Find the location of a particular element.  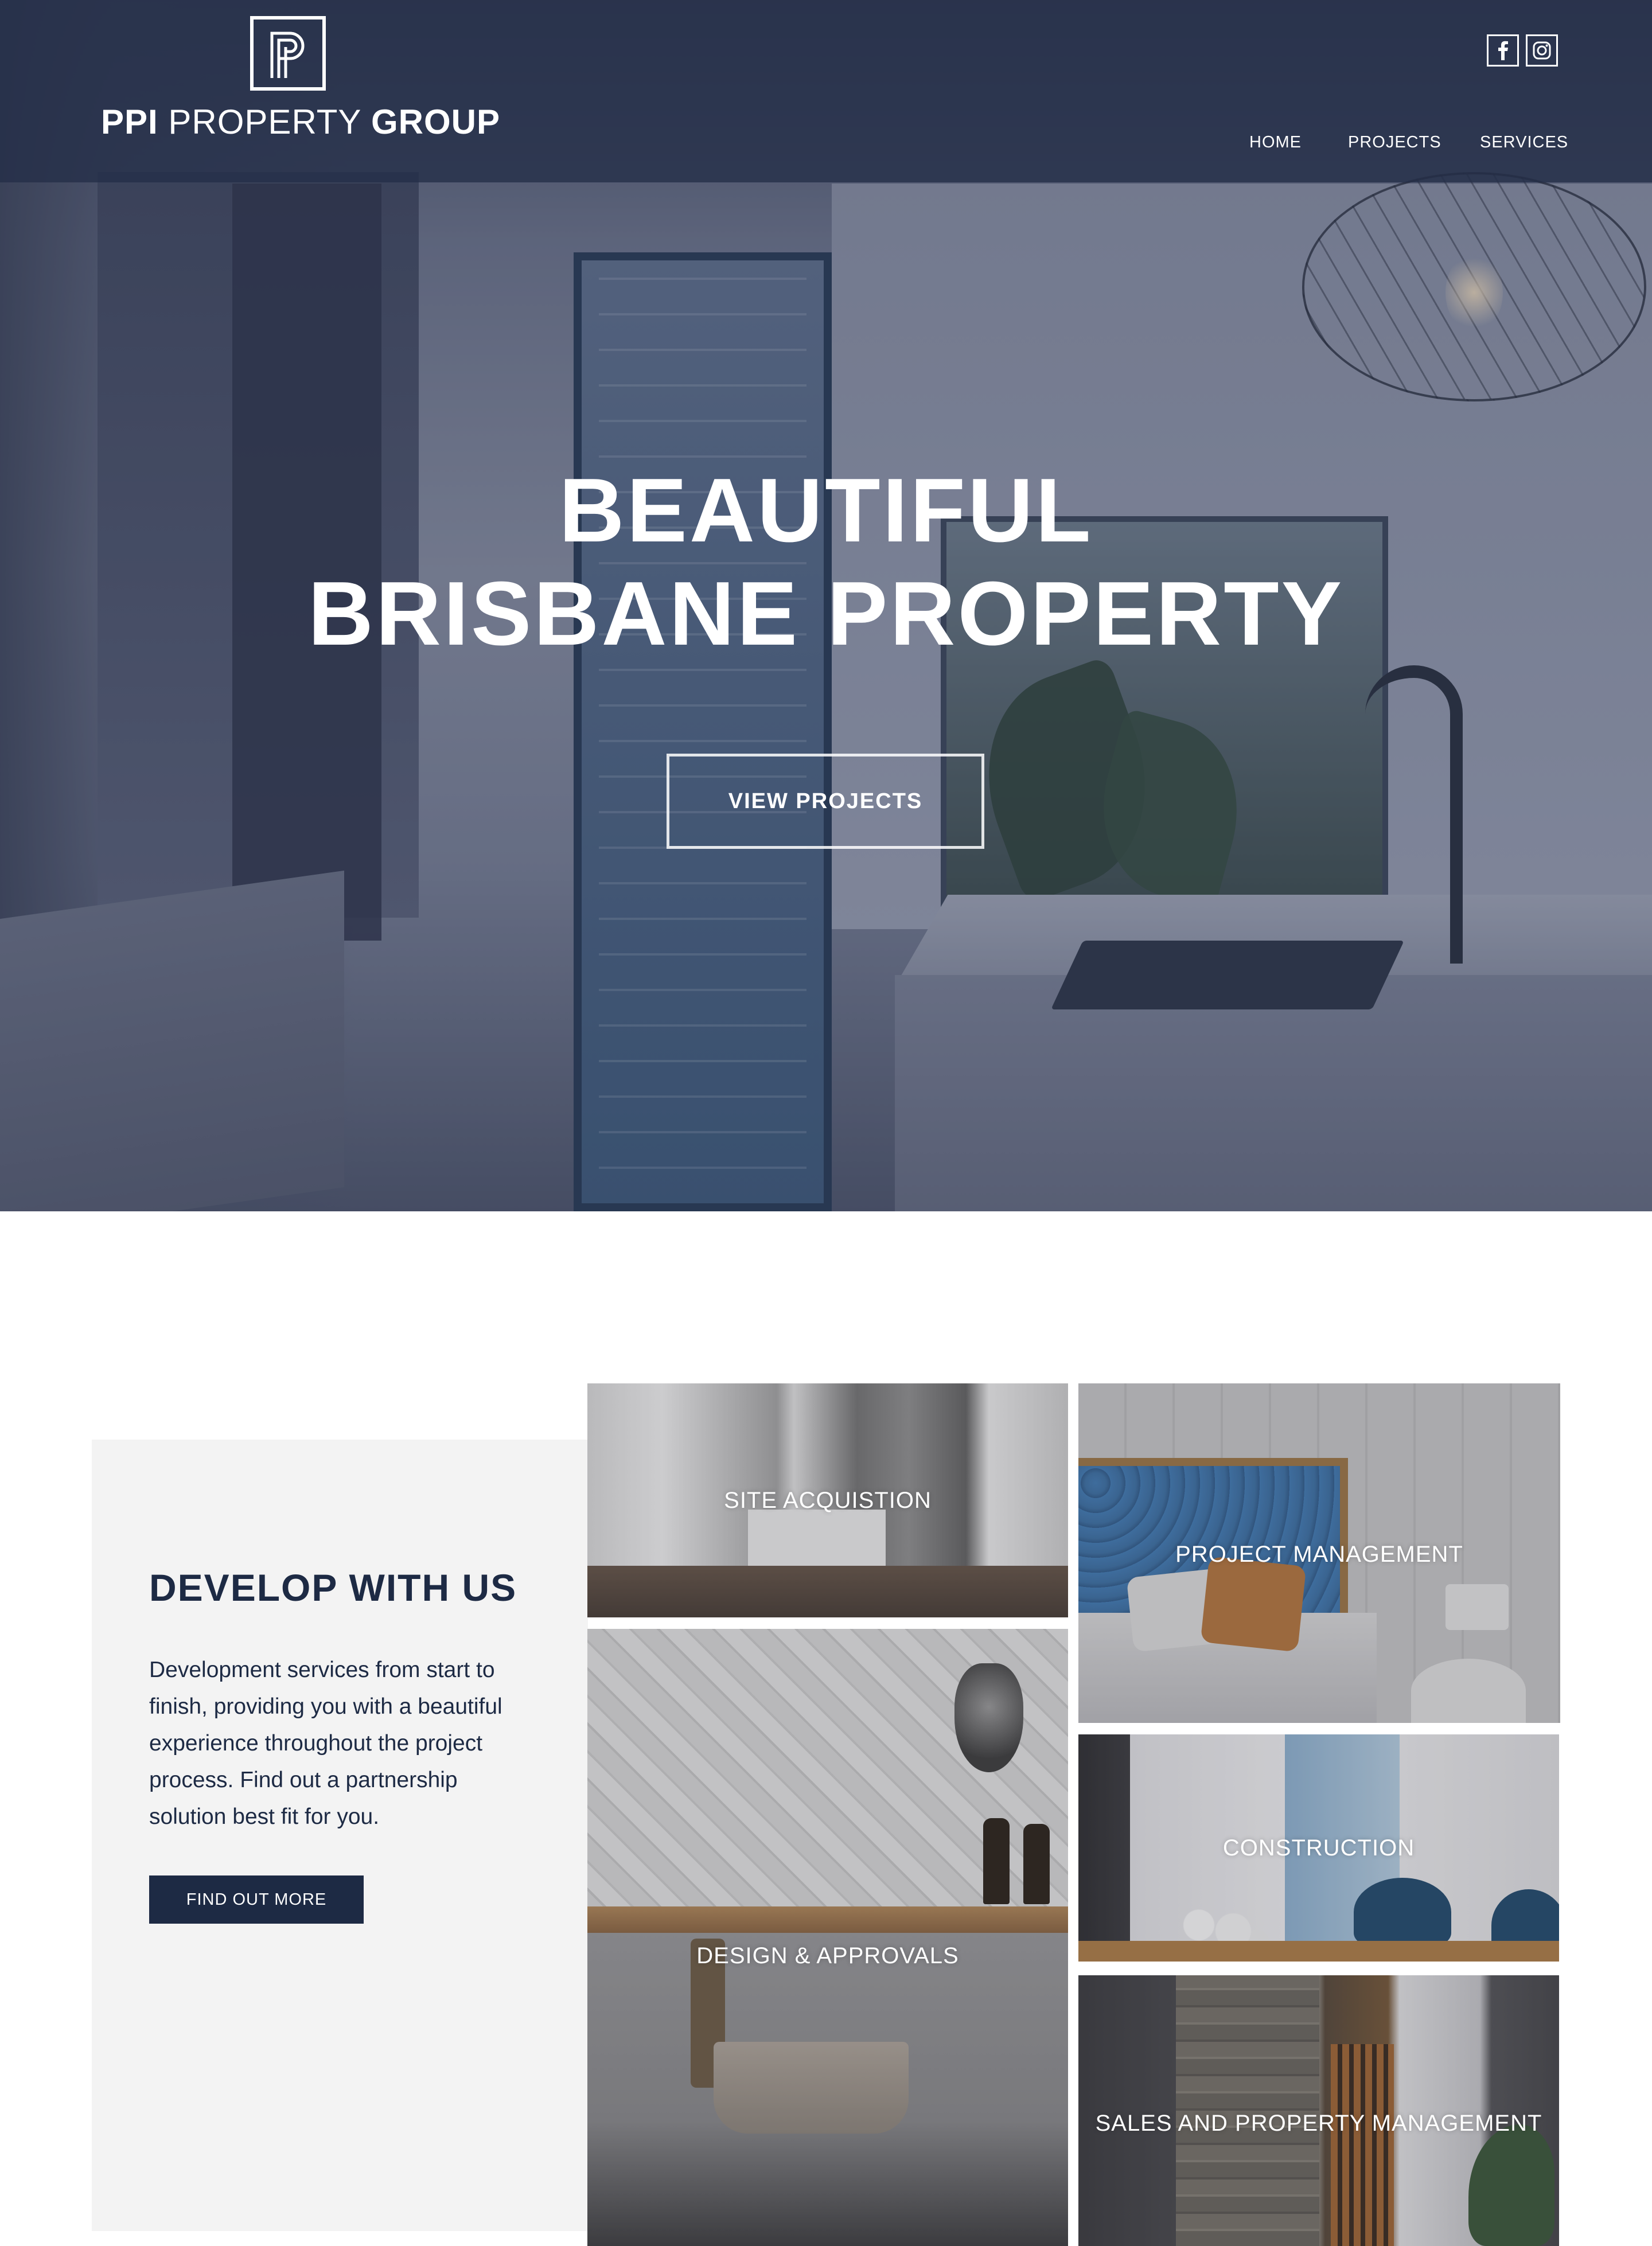

tile-site-acquisition: SITE ACQUISTION is located at coordinates (827, 1500).